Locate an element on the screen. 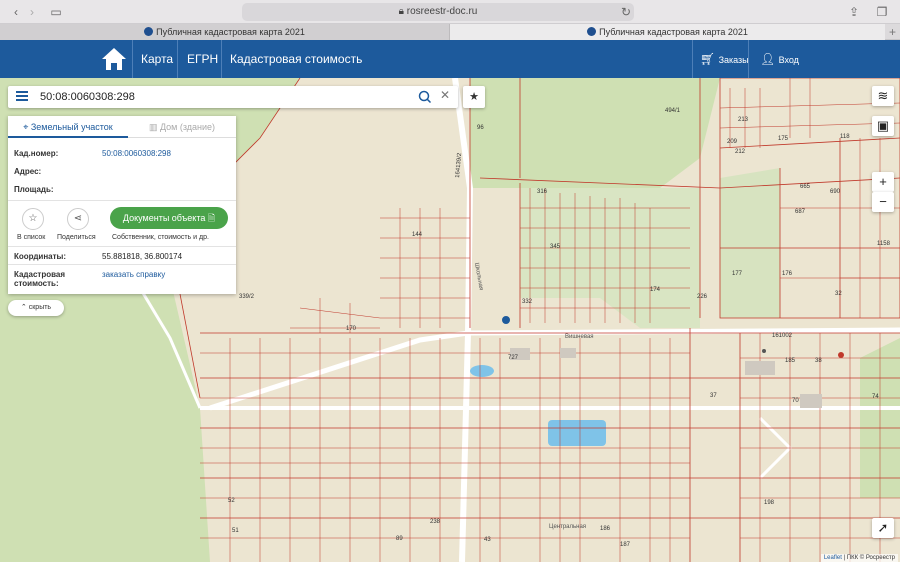  zoom-out-button: − is located at coordinates (883, 202).